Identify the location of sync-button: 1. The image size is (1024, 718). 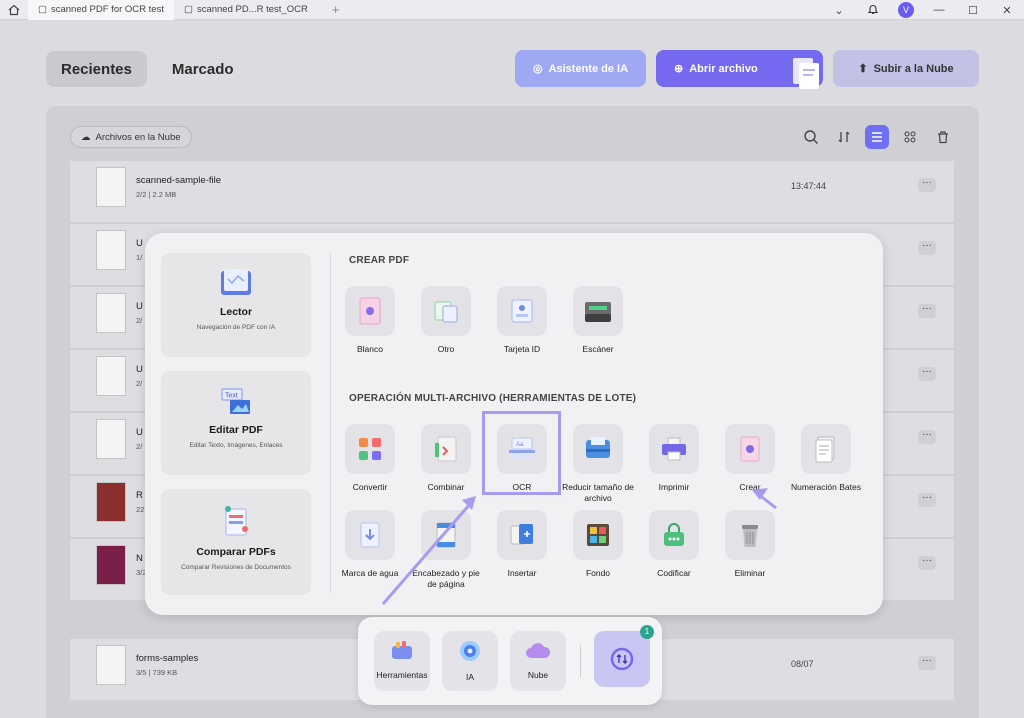
(624, 656).